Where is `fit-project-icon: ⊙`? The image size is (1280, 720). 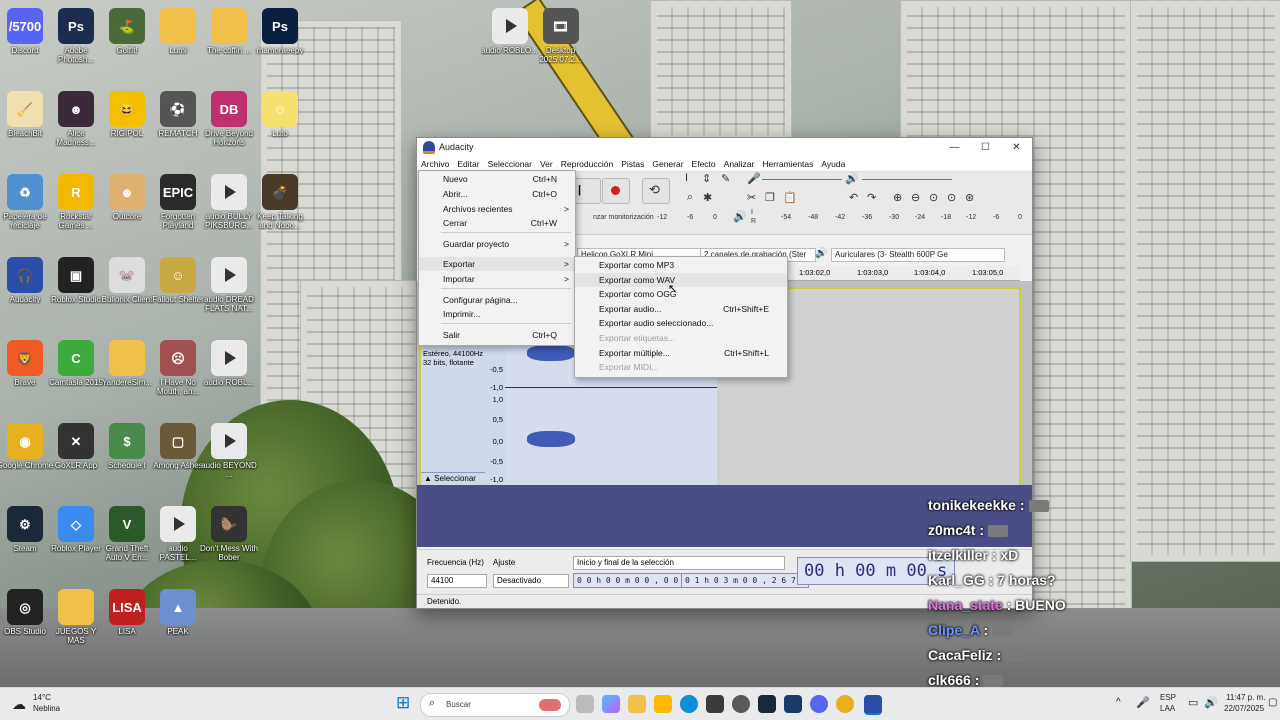
fit-project-icon: ⊙ is located at coordinates (951, 197).